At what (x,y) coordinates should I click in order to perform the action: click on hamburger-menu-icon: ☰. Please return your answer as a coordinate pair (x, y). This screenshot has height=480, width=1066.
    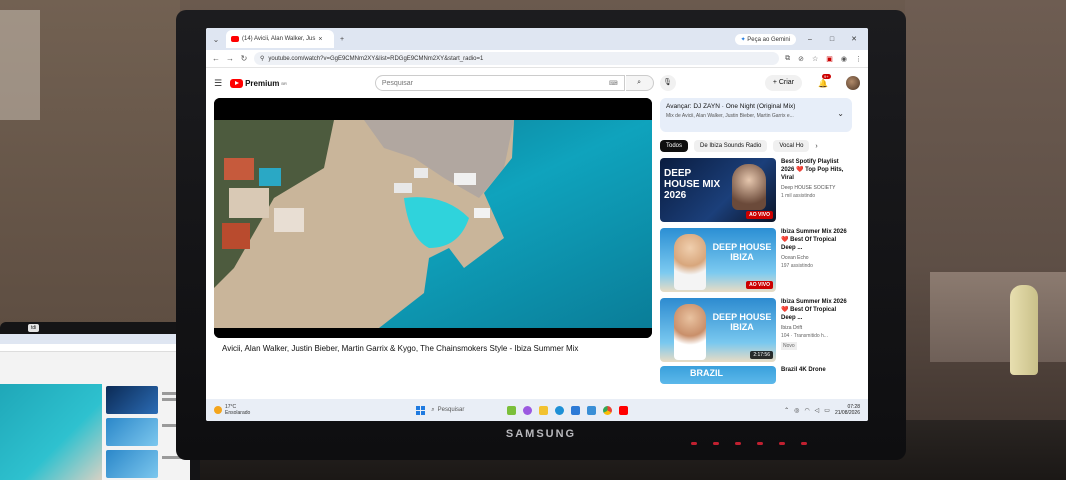
    Looking at the image, I should click on (218, 83).